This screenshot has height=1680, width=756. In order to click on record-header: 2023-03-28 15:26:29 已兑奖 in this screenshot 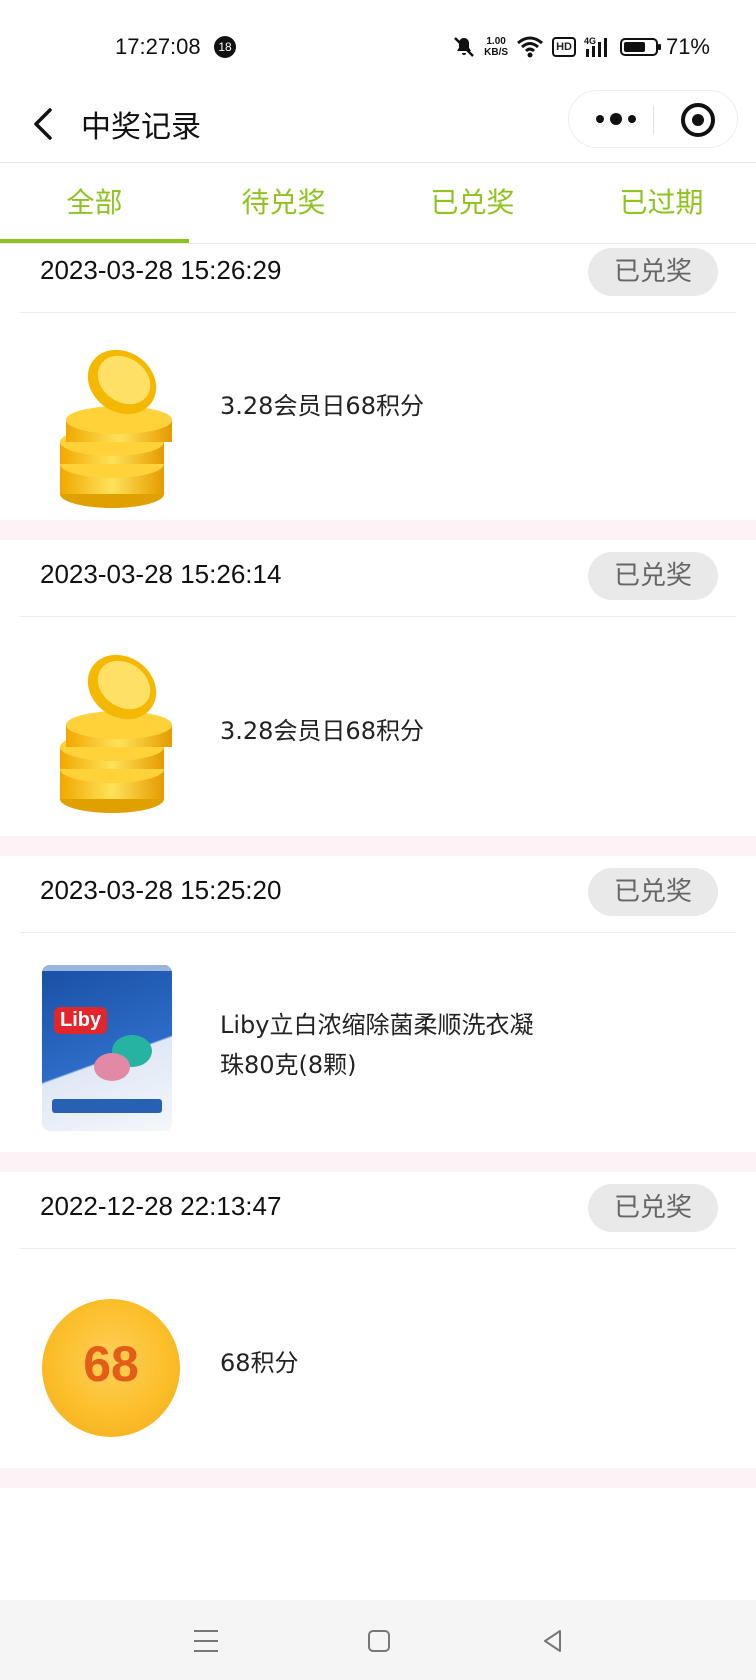, I will do `click(378, 274)`.